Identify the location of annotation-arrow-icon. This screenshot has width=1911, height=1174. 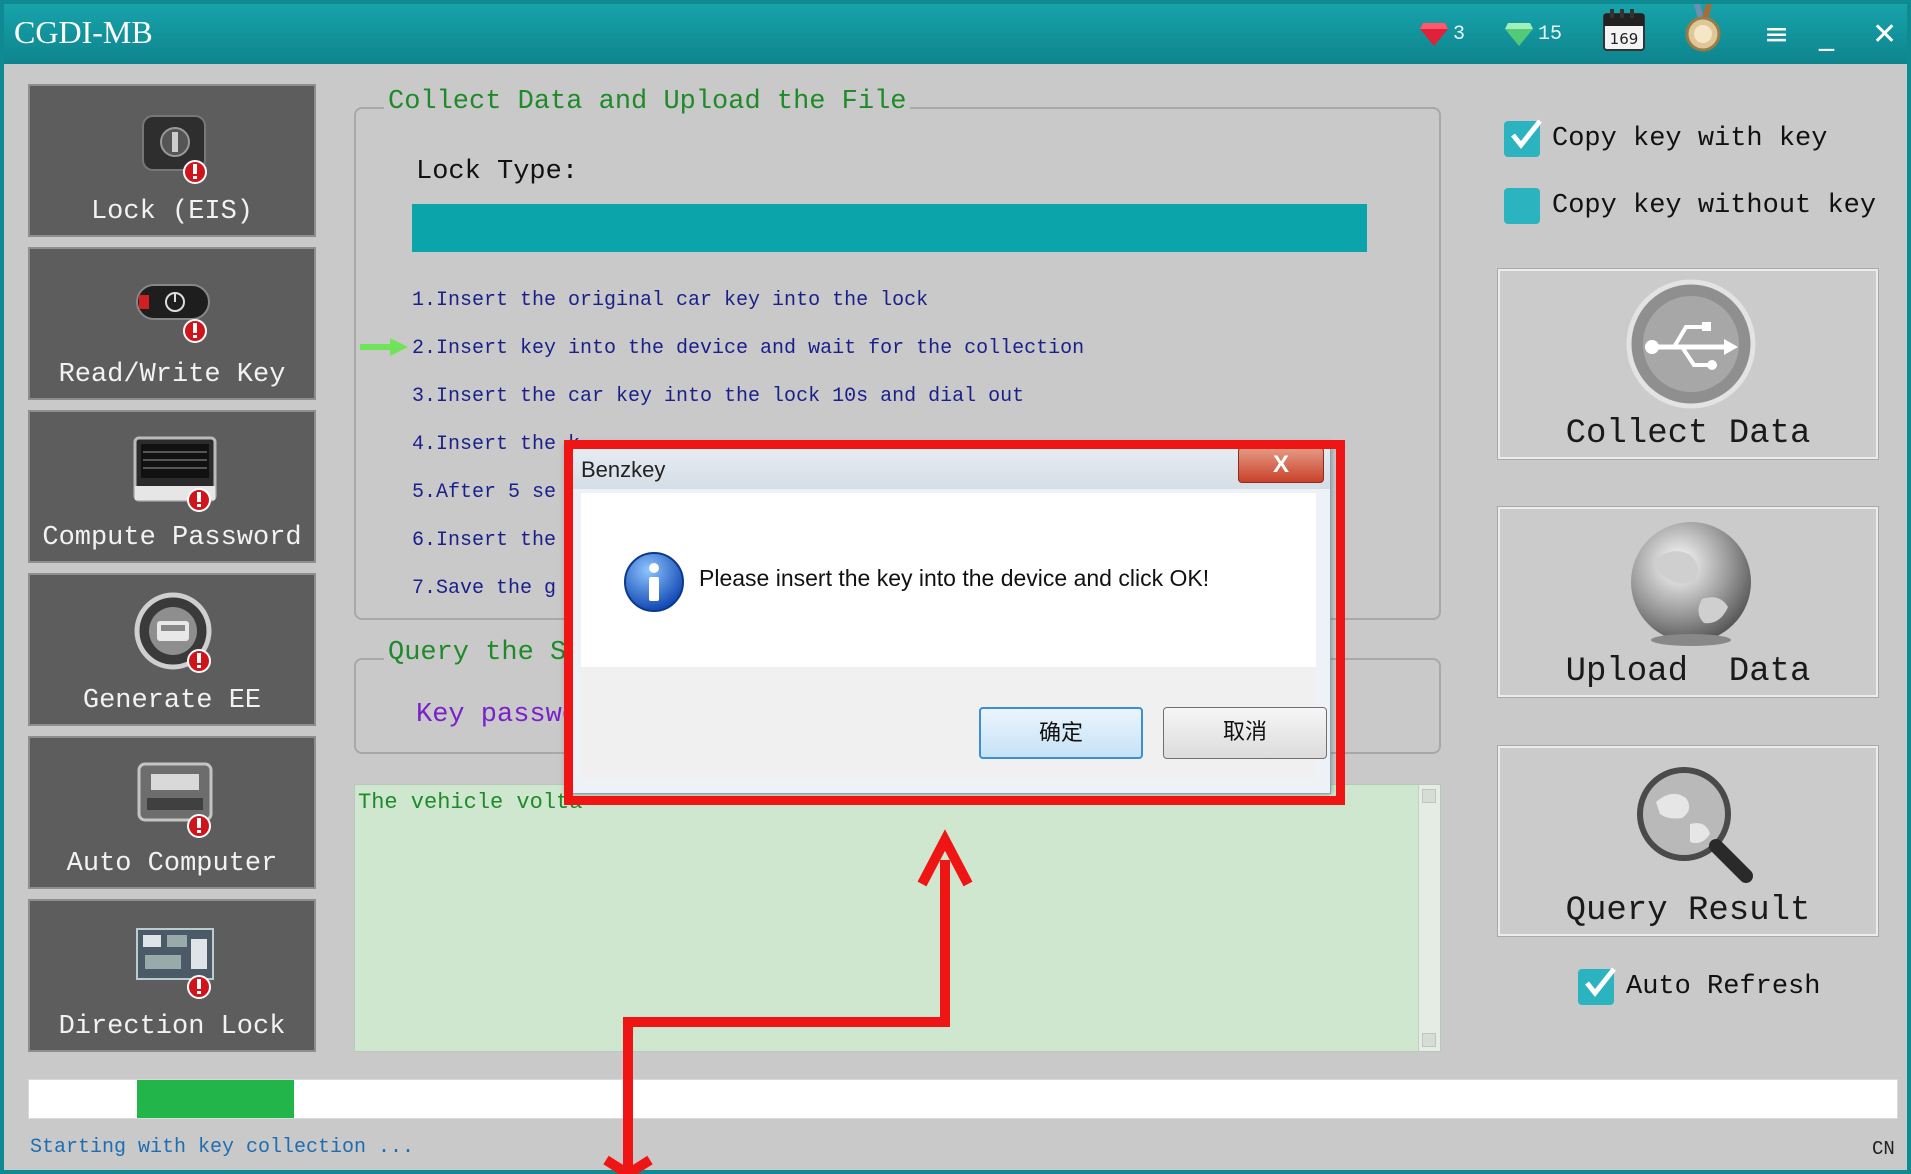
(788, 1001).